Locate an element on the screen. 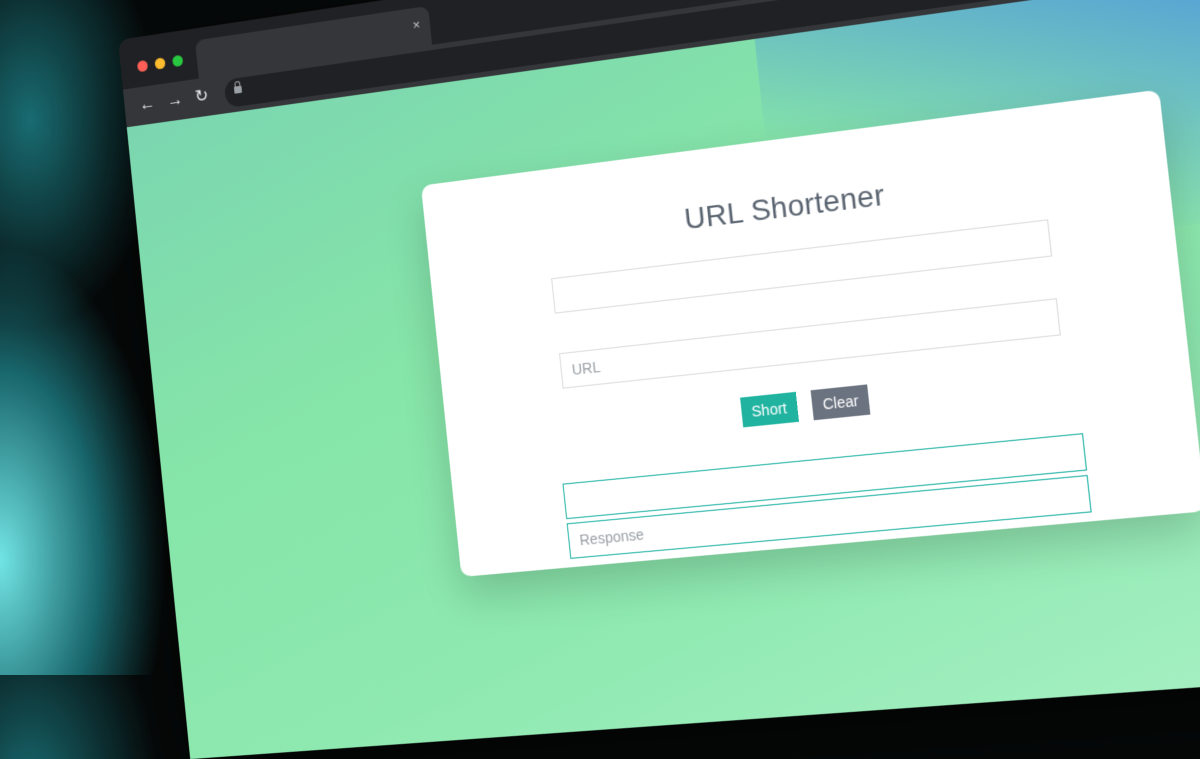 This screenshot has height=759, width=1200. short-button: Short is located at coordinates (769, 409).